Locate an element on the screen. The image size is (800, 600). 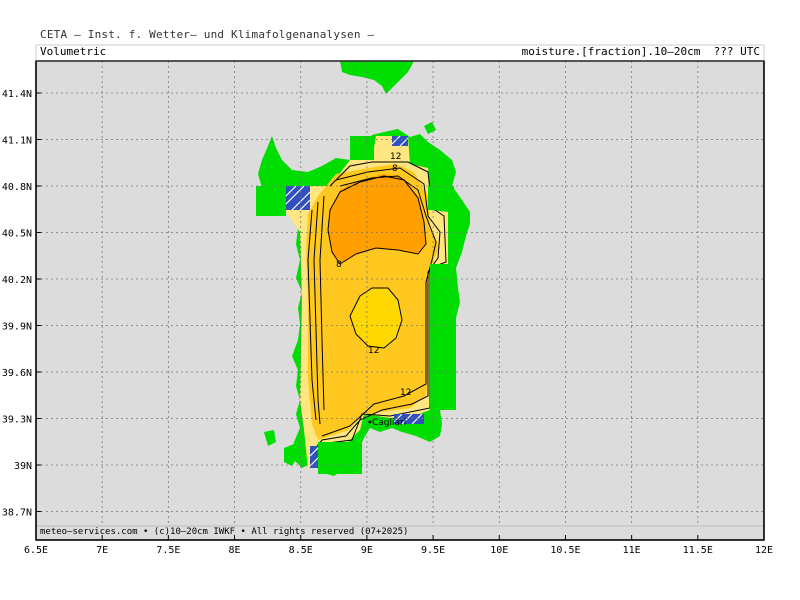
land-patch-nw is located at coordinates (271, 201).